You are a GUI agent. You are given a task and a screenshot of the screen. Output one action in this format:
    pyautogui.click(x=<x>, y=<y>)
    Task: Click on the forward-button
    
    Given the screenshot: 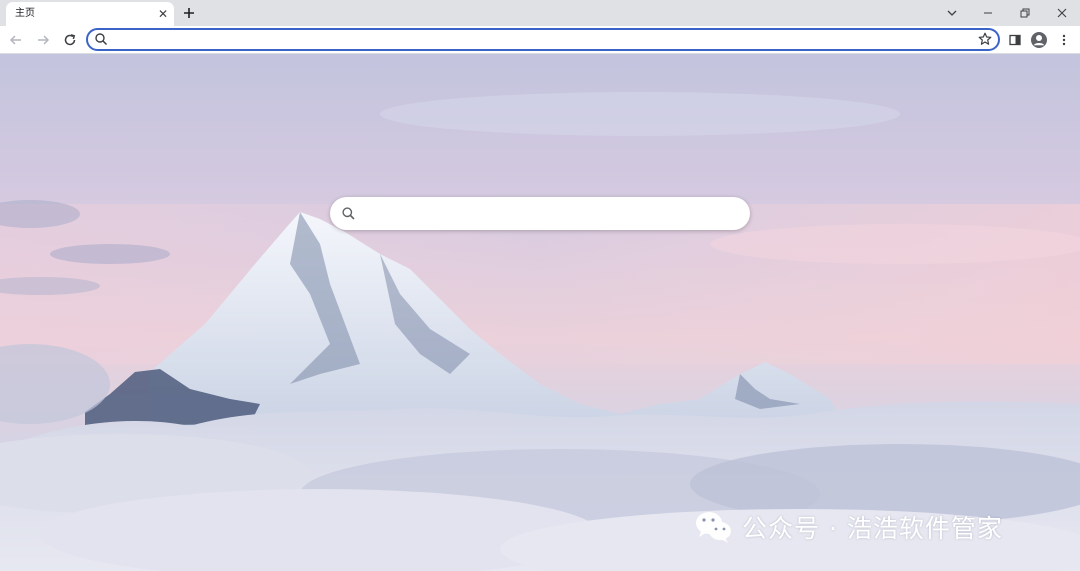 What is the action you would take?
    pyautogui.click(x=43, y=40)
    